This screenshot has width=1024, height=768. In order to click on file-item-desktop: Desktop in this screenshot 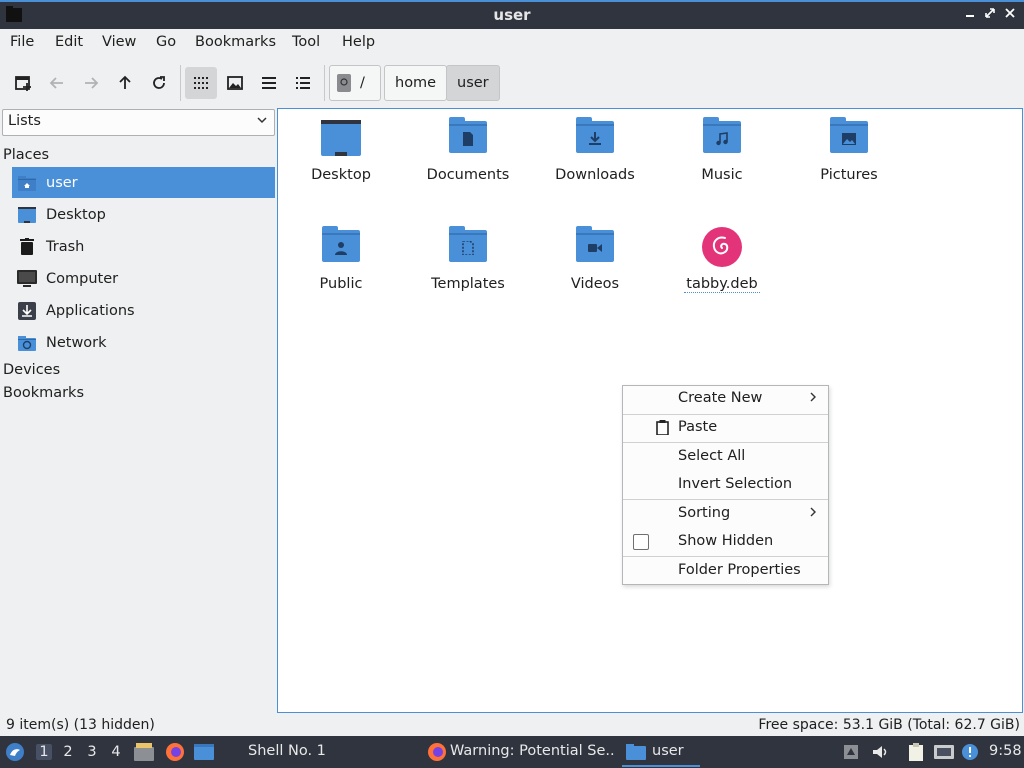, I will do `click(341, 150)`.